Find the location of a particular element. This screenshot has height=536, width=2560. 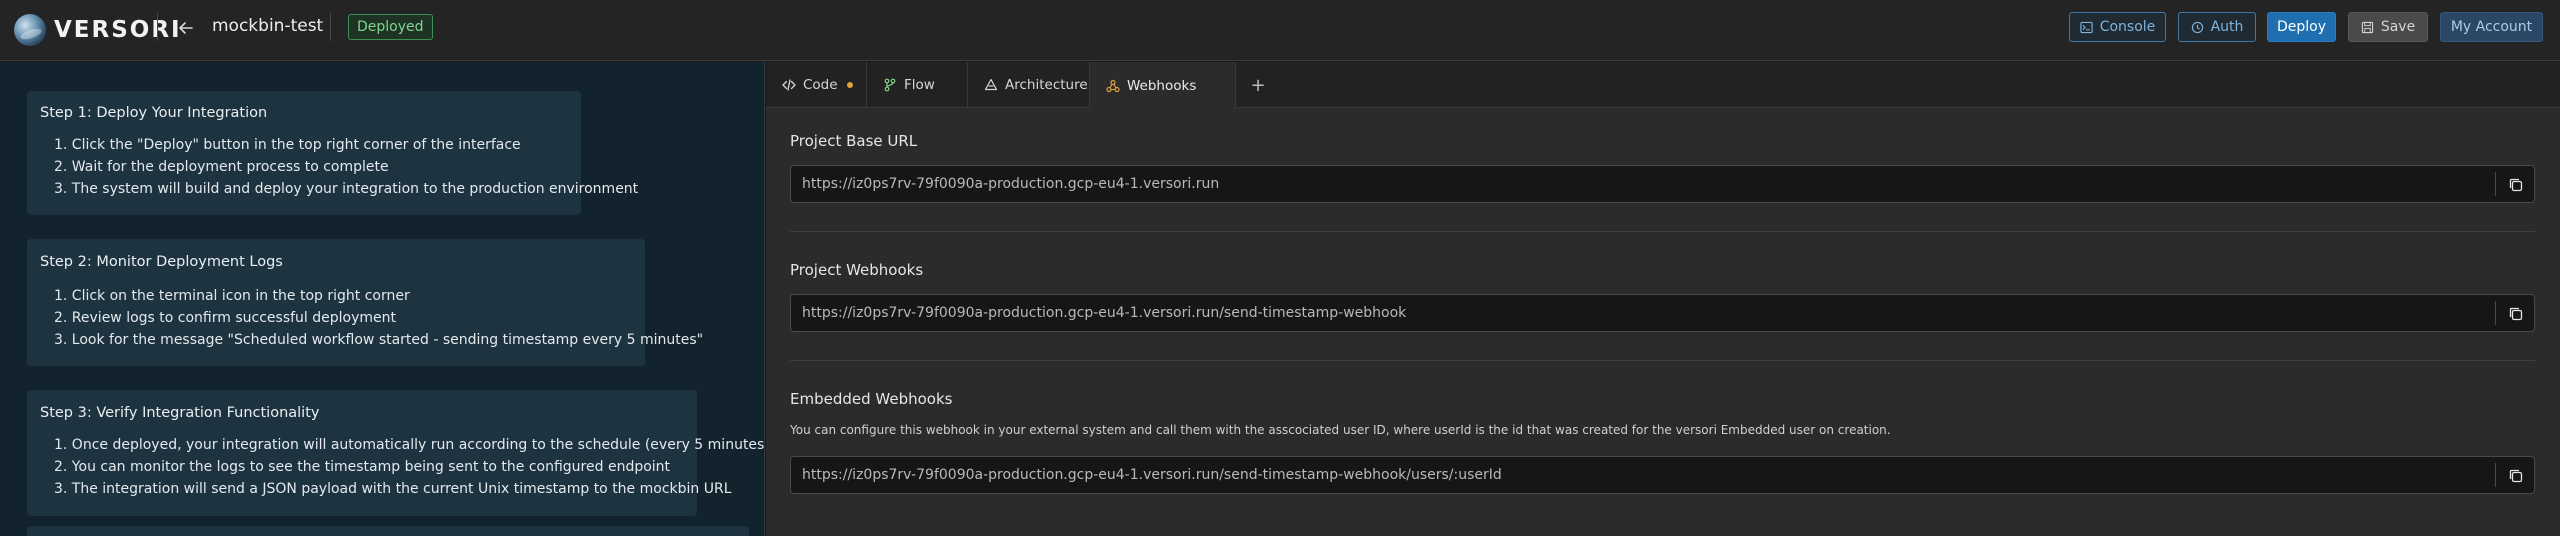

save-button: Save is located at coordinates (2388, 27).